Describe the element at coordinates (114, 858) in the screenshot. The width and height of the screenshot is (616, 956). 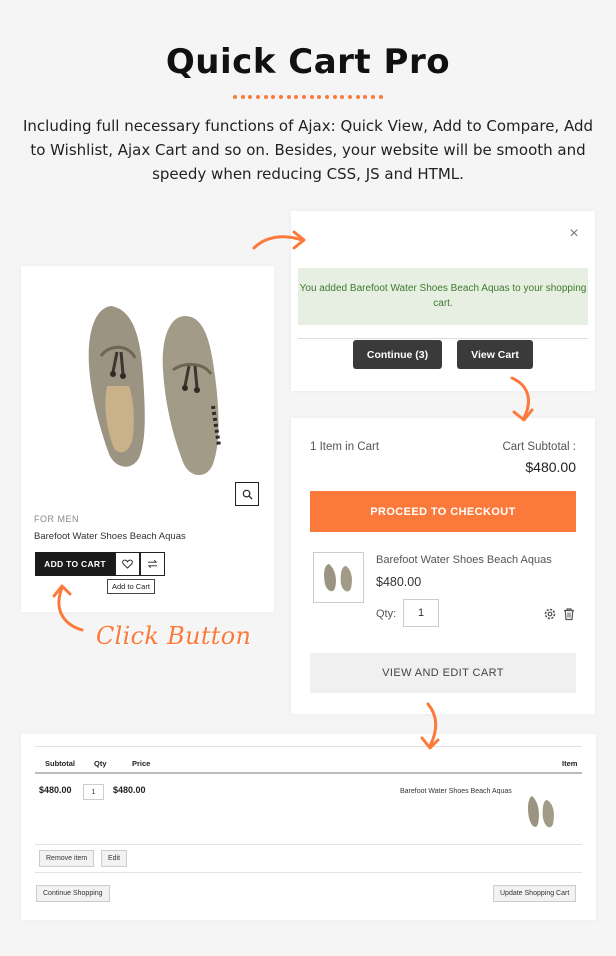
I see `edit-item-button: Edit` at that location.